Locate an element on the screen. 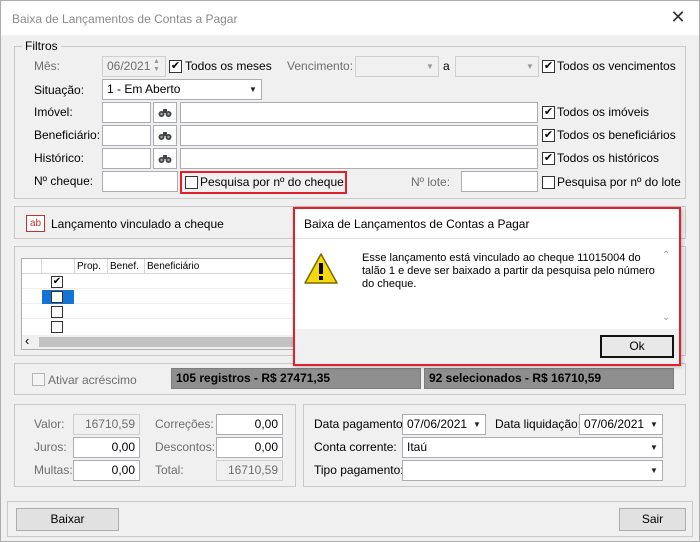 This screenshot has width=700, height=542. sair-button: Sair is located at coordinates (652, 519).